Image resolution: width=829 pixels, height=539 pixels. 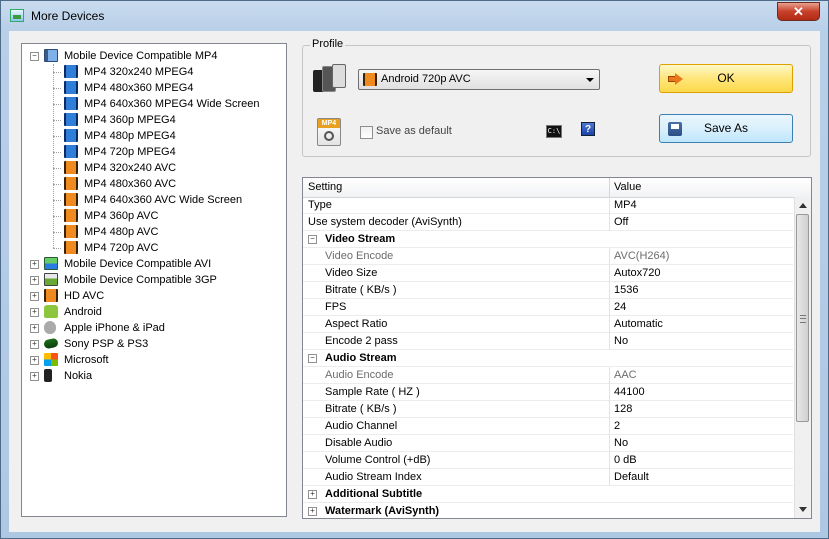 I want to click on grid-property-row: Sample Rate ( HZ ) 44100, so click(x=548, y=392).